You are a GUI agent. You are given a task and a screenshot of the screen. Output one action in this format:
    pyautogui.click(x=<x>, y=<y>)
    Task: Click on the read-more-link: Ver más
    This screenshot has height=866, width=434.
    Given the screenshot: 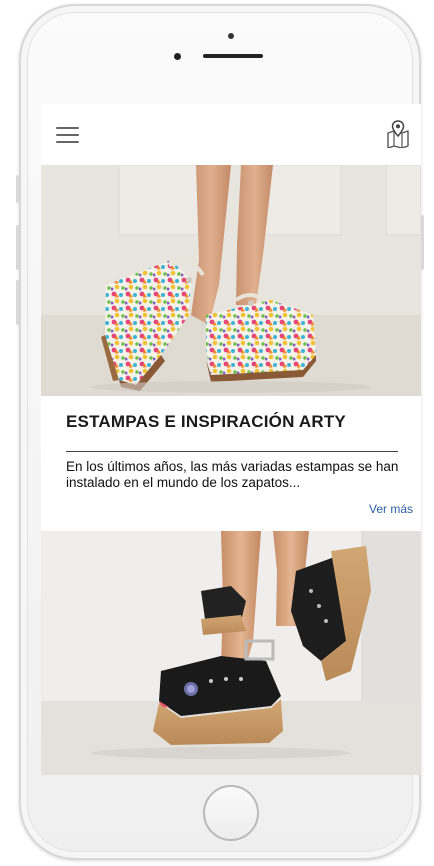 What is the action you would take?
    pyautogui.click(x=391, y=509)
    